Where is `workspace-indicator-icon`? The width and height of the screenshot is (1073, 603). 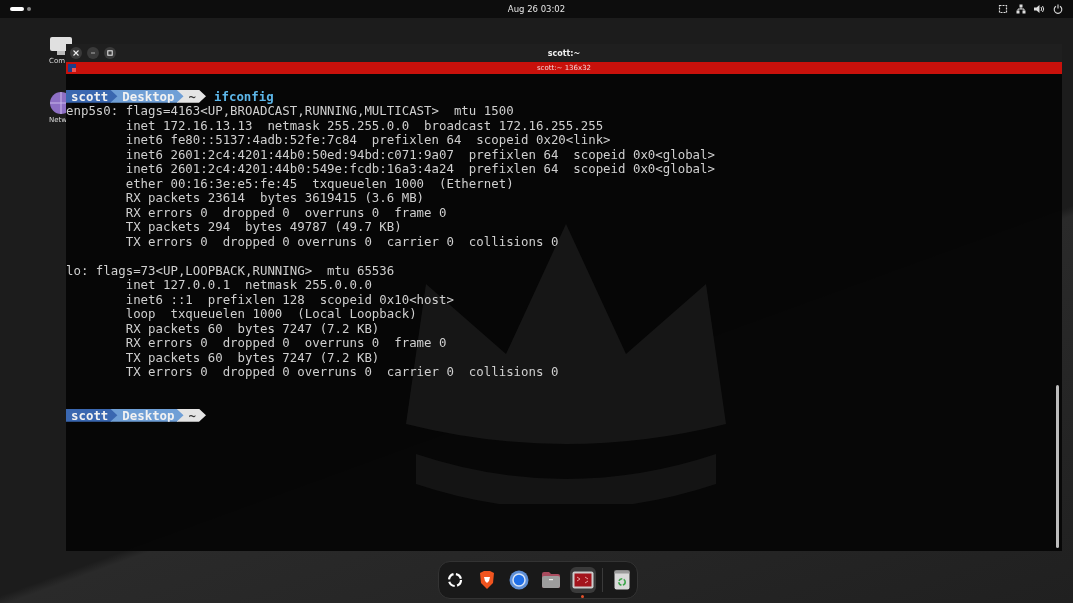
workspace-indicator-icon is located at coordinates (21, 9).